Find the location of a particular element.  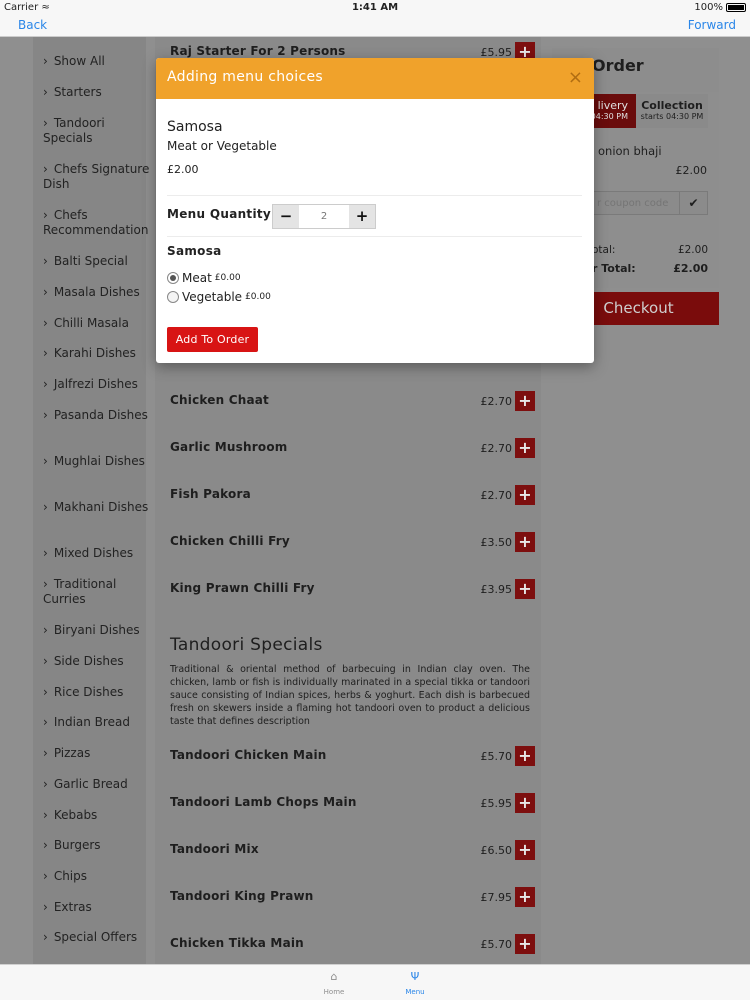

sidebar-item-extras: › Extras is located at coordinates (98, 907).